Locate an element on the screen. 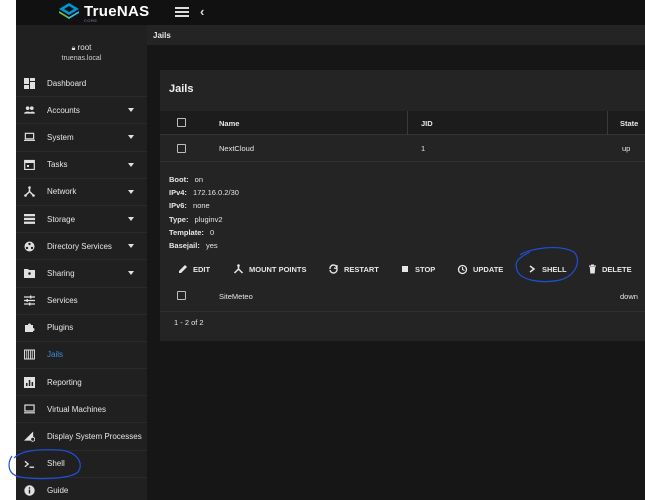 The width and height of the screenshot is (645, 500). sidebar-item-label: Directory Services is located at coordinates (79, 246).